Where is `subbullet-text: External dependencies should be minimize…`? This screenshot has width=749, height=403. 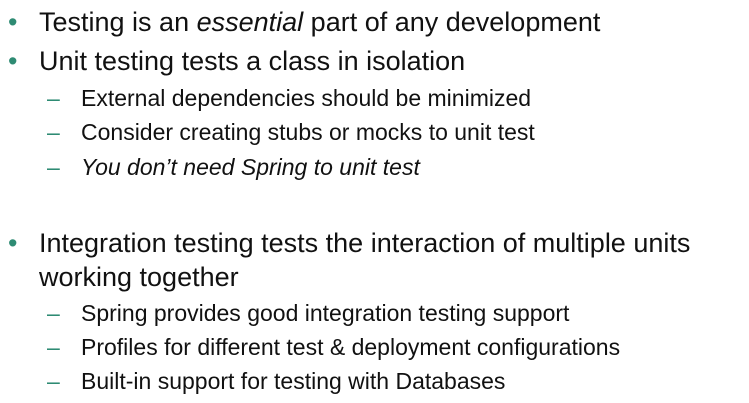 subbullet-text: External dependencies should be minimize… is located at coordinates (306, 98).